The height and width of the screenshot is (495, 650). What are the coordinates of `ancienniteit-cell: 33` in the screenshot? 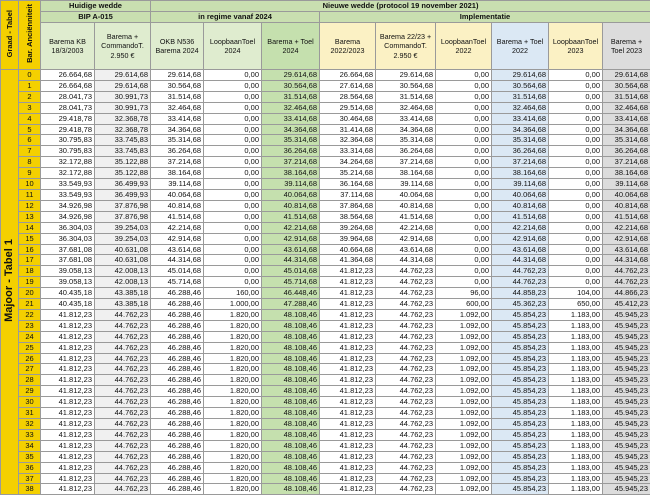 It's located at (30, 434).